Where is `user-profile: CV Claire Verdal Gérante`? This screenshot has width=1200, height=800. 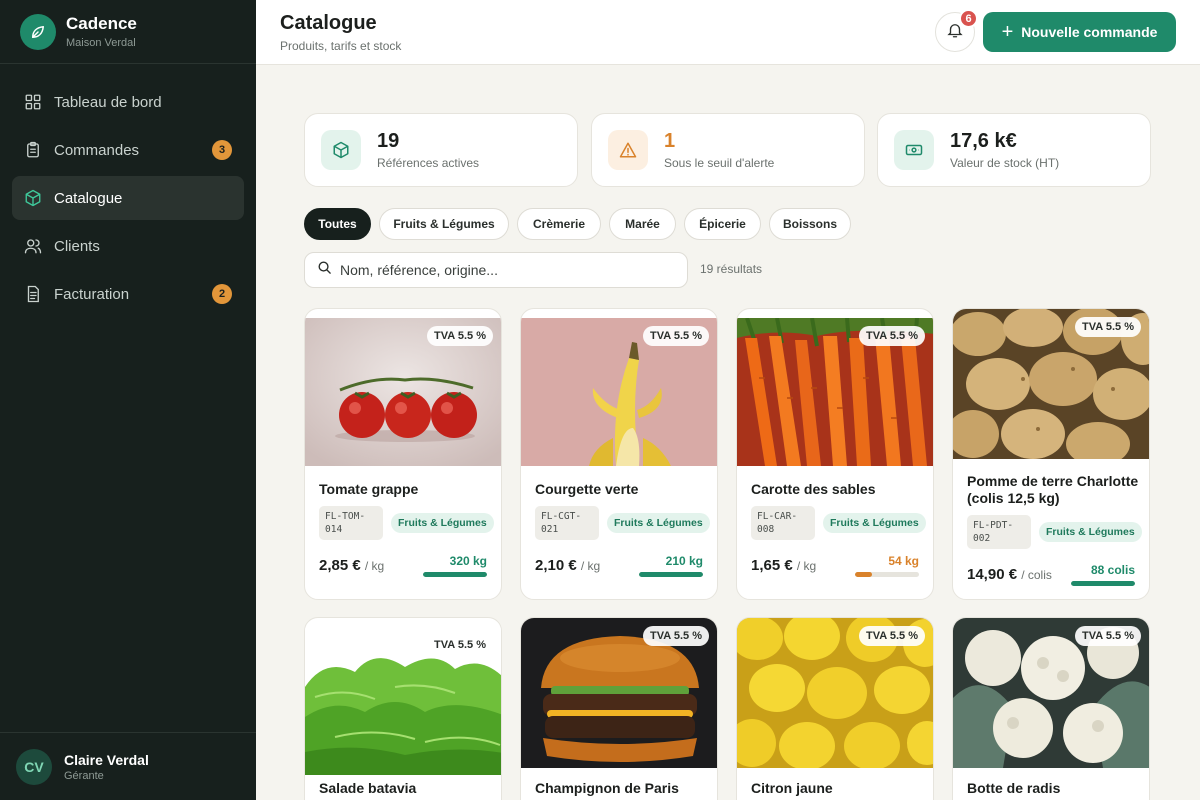
user-profile: CV Claire Verdal Gérante is located at coordinates (128, 766).